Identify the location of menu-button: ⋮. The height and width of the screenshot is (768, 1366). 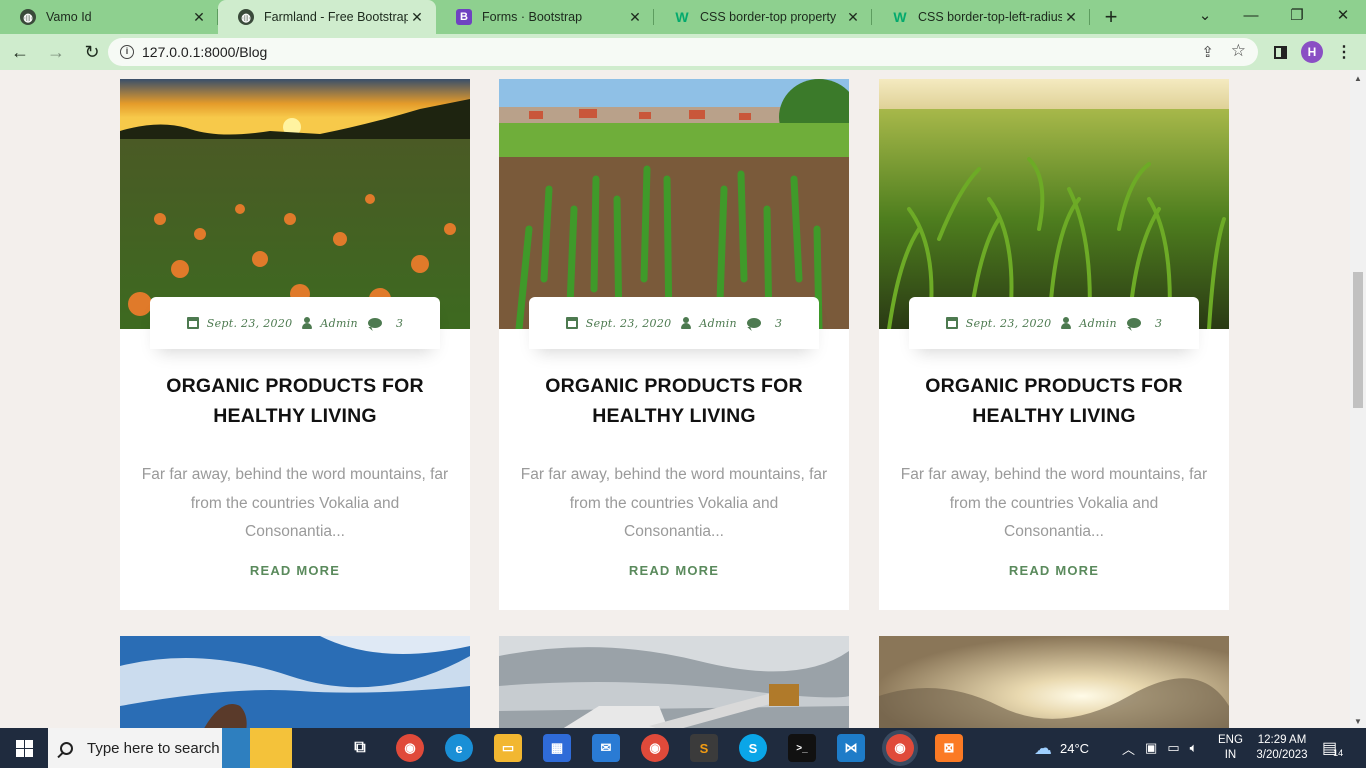
(1344, 52).